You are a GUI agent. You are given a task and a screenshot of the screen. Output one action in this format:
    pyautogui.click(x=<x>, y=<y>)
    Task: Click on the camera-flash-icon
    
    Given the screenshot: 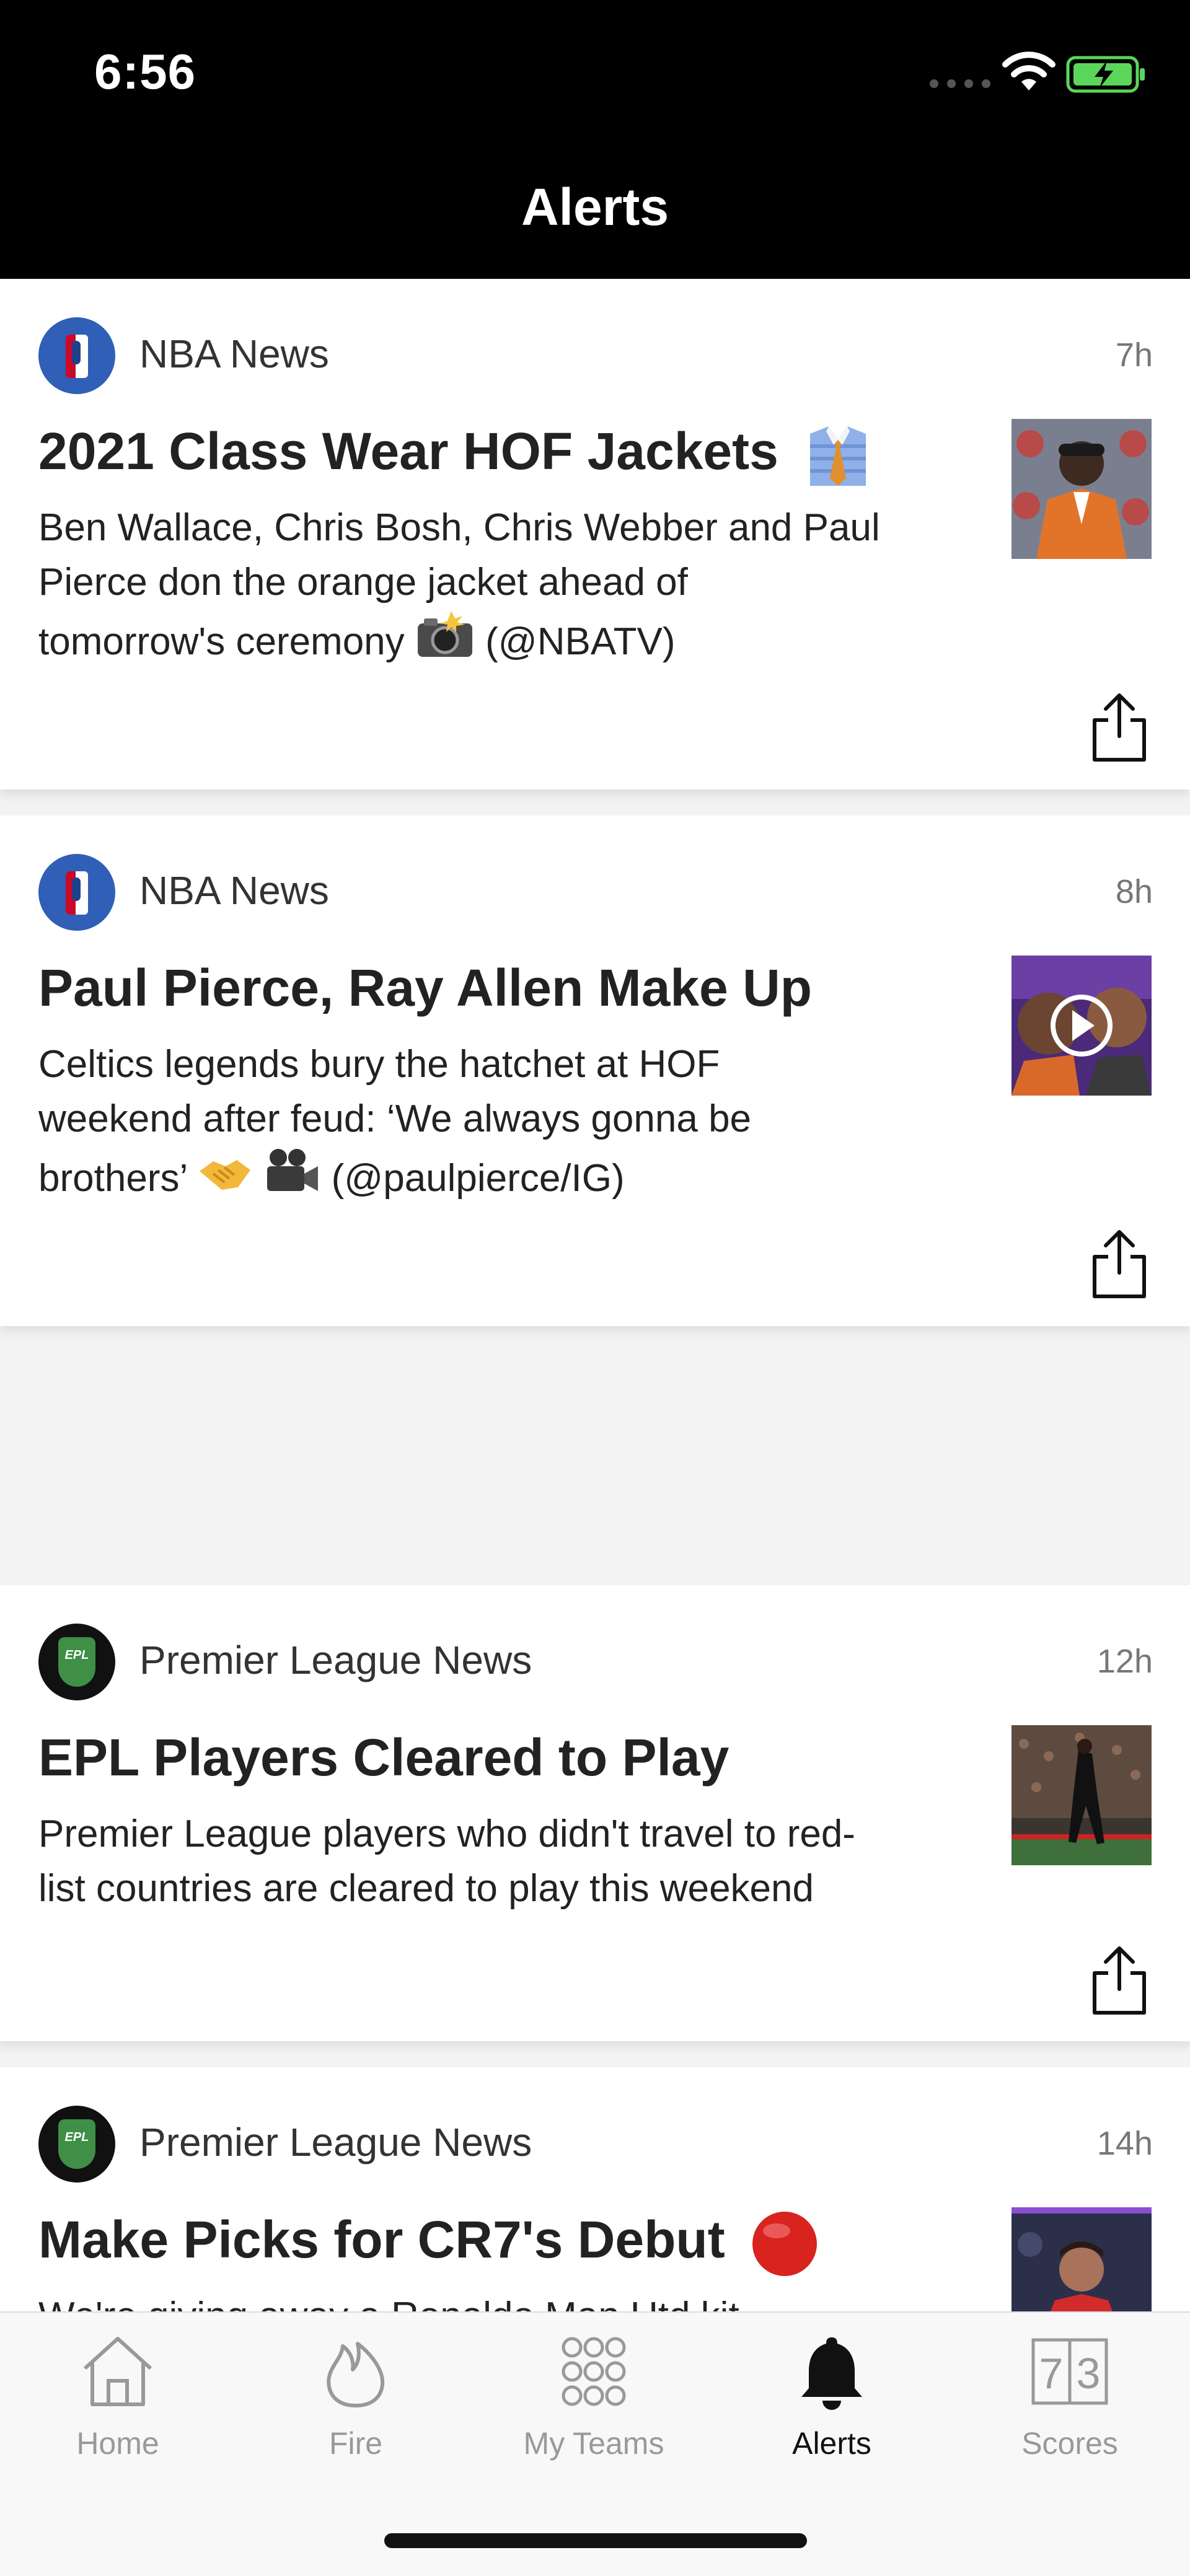 What is the action you would take?
    pyautogui.click(x=444, y=634)
    